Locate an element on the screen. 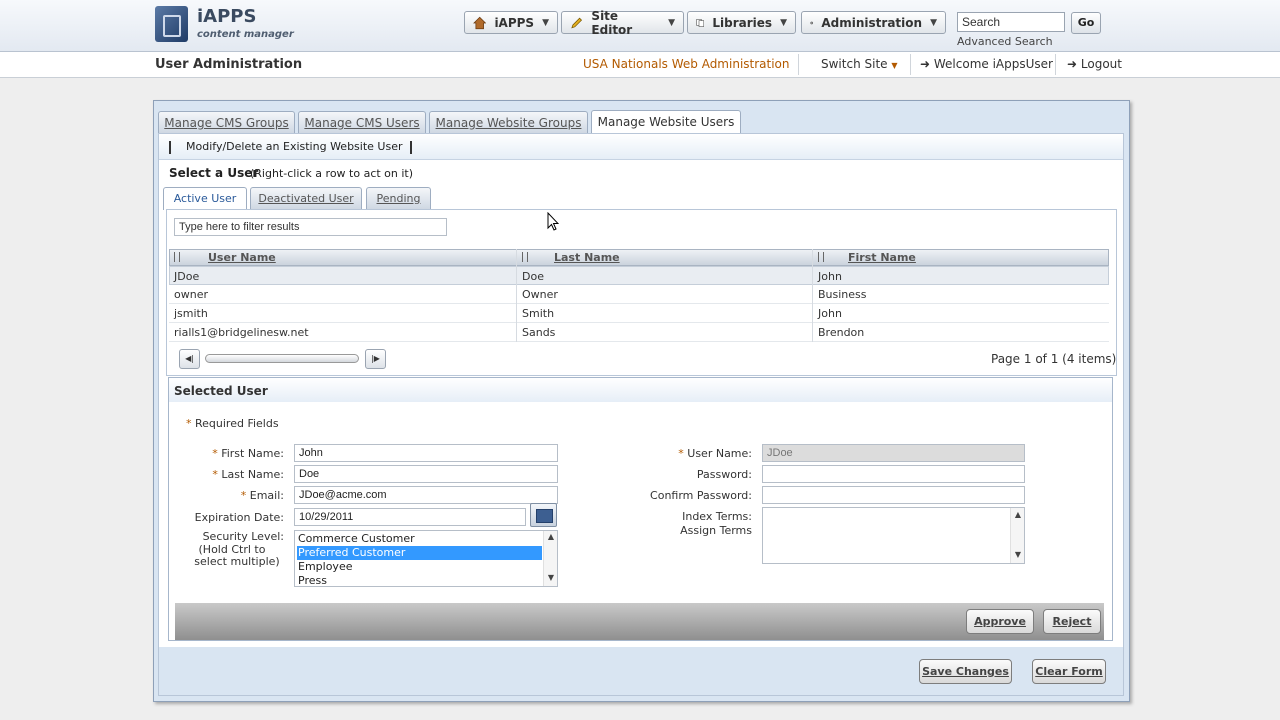  table-row: rialls1@bridgelinesw.net Sands Brendon is located at coordinates (639, 332).